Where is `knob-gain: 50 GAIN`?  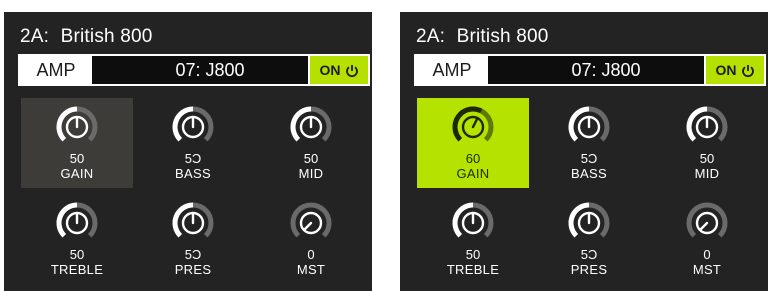
knob-gain: 50 GAIN is located at coordinates (77, 143).